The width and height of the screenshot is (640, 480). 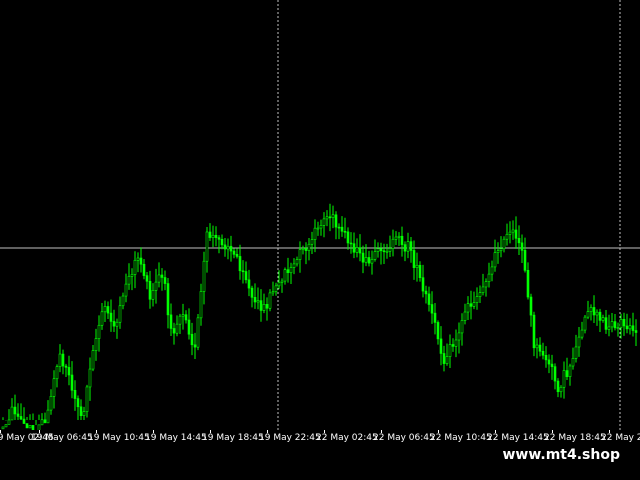 What do you see at coordinates (620, 438) in the screenshot?
I see `time-tick-label: 22 May 22:45` at bounding box center [620, 438].